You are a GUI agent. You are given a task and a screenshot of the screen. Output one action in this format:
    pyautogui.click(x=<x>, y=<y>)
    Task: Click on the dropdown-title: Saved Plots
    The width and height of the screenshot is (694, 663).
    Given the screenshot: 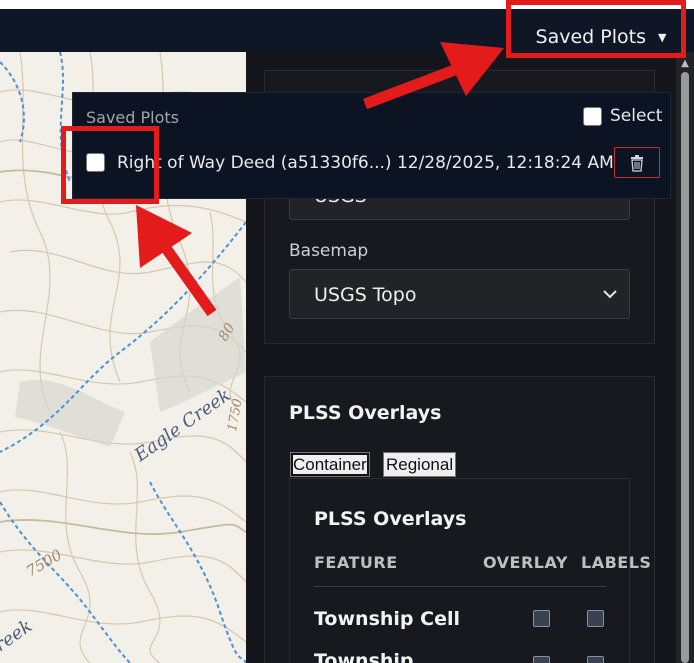 What is the action you would take?
    pyautogui.click(x=133, y=117)
    